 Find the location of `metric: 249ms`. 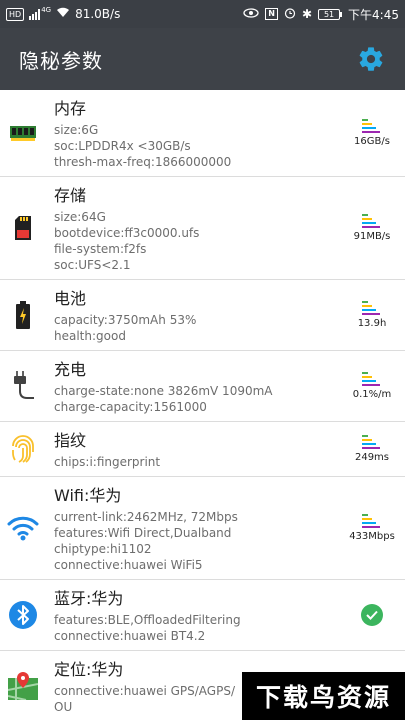

metric: 249ms is located at coordinates (375, 449).